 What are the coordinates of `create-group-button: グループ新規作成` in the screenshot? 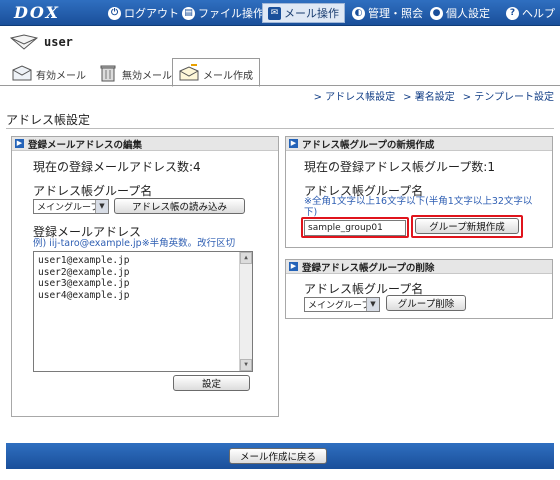 It's located at (467, 226).